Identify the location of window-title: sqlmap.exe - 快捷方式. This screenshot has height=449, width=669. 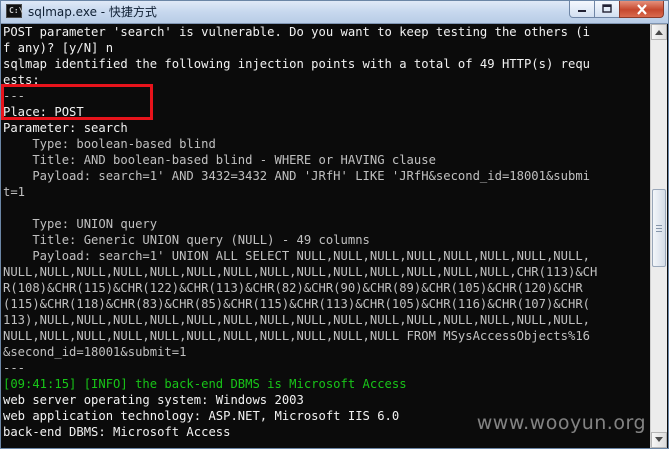
(92, 12).